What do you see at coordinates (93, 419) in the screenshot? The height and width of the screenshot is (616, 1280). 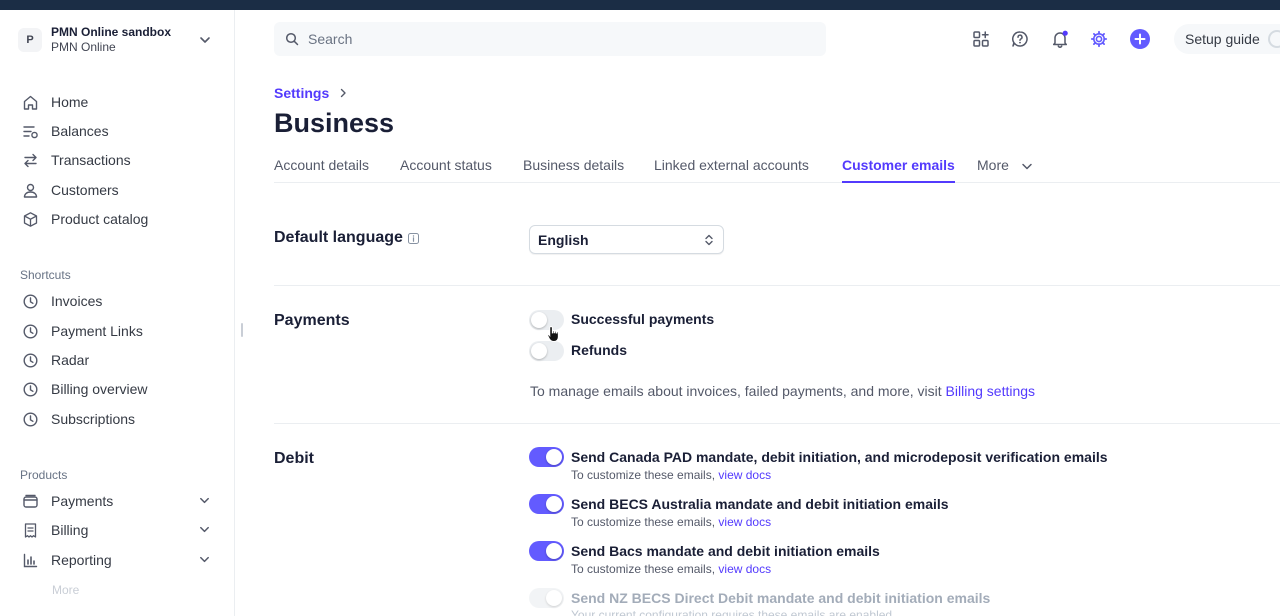 I see `sidebar-item-label: Subscriptions` at bounding box center [93, 419].